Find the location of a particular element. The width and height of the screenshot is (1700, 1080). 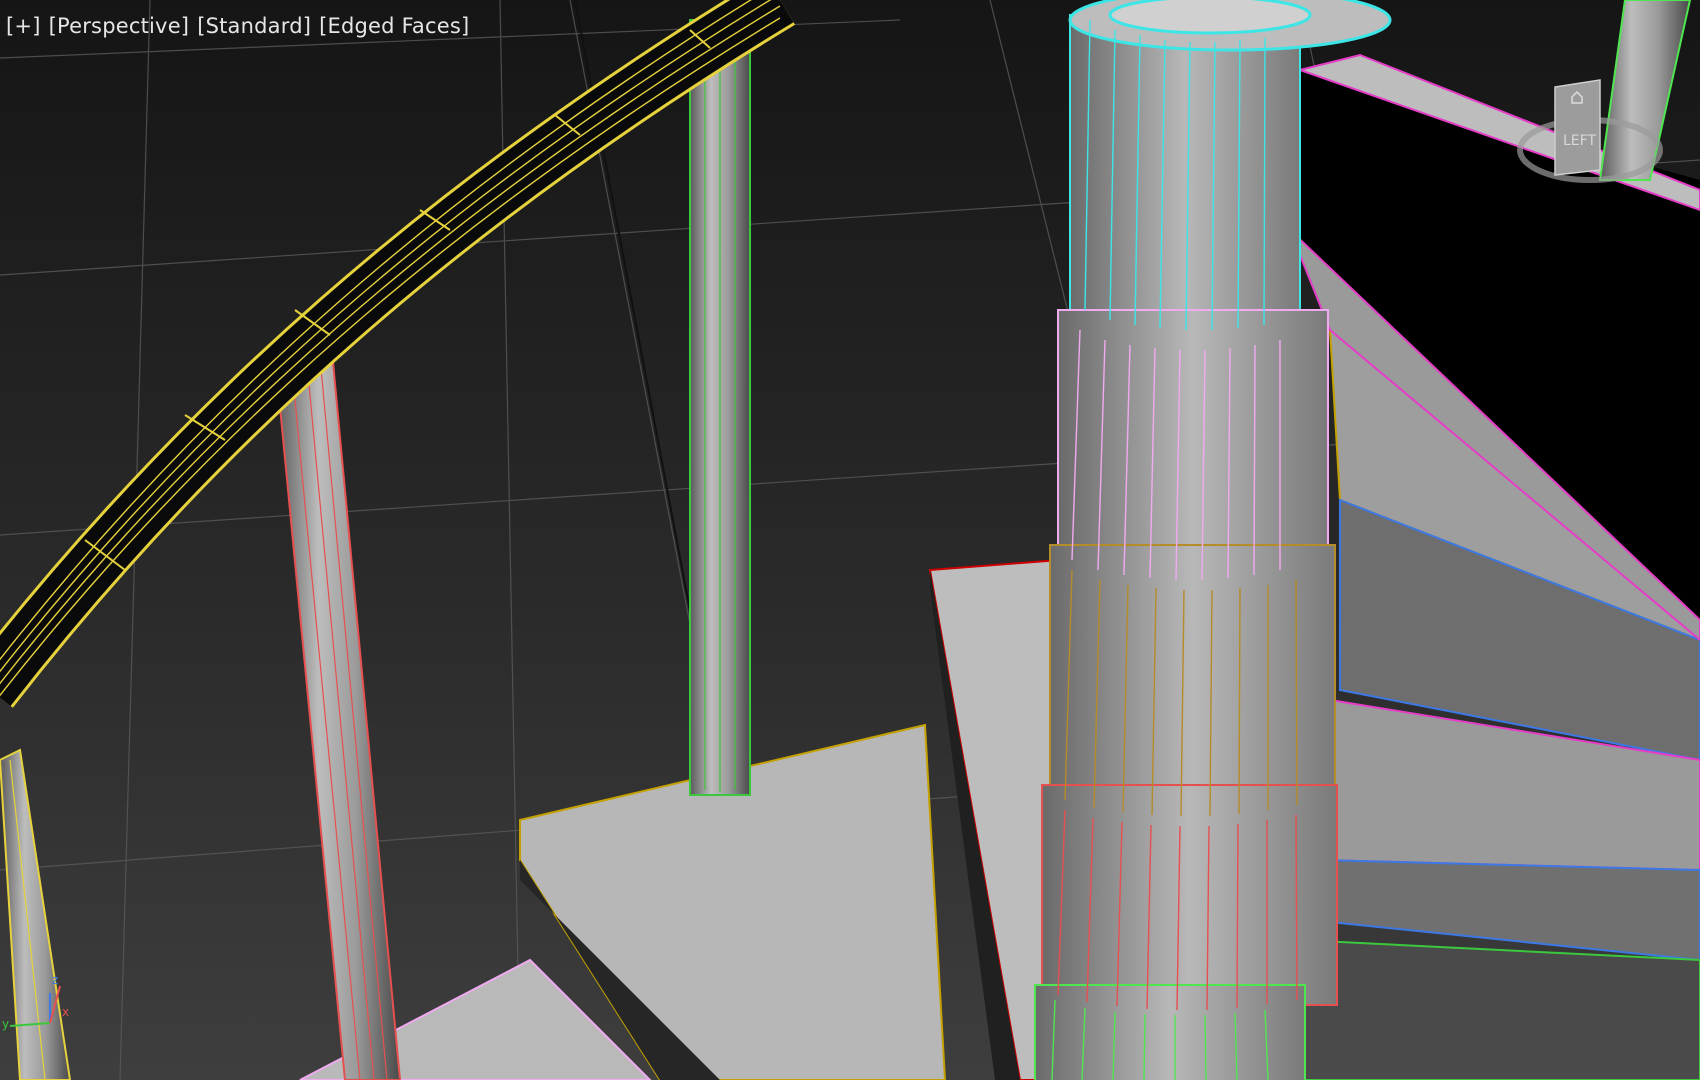

viewcube-icon: LEFT is located at coordinates (1590, 145).